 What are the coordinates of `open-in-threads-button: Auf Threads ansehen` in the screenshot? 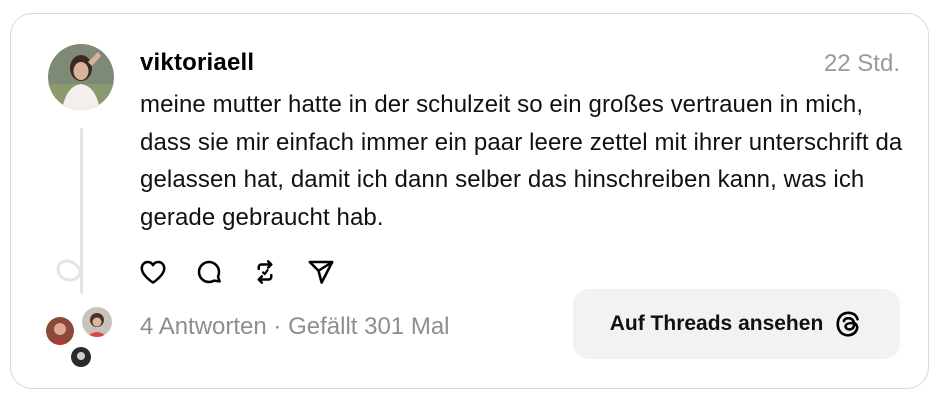 It's located at (736, 324).